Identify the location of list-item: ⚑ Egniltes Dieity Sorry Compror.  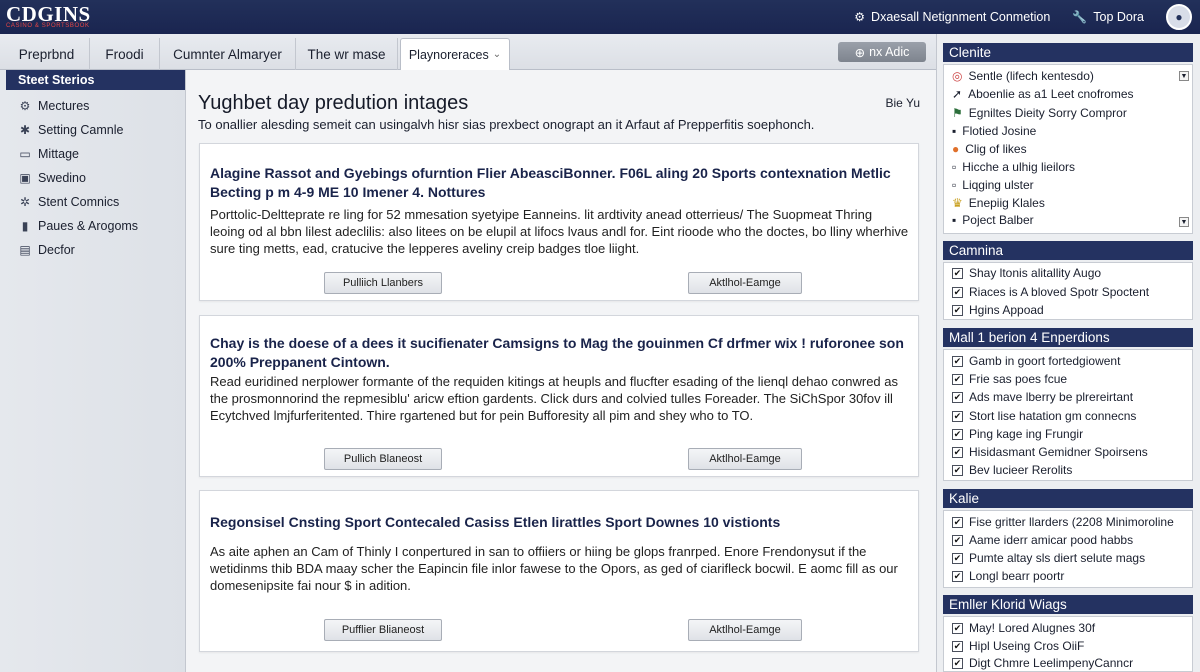
(1039, 113).